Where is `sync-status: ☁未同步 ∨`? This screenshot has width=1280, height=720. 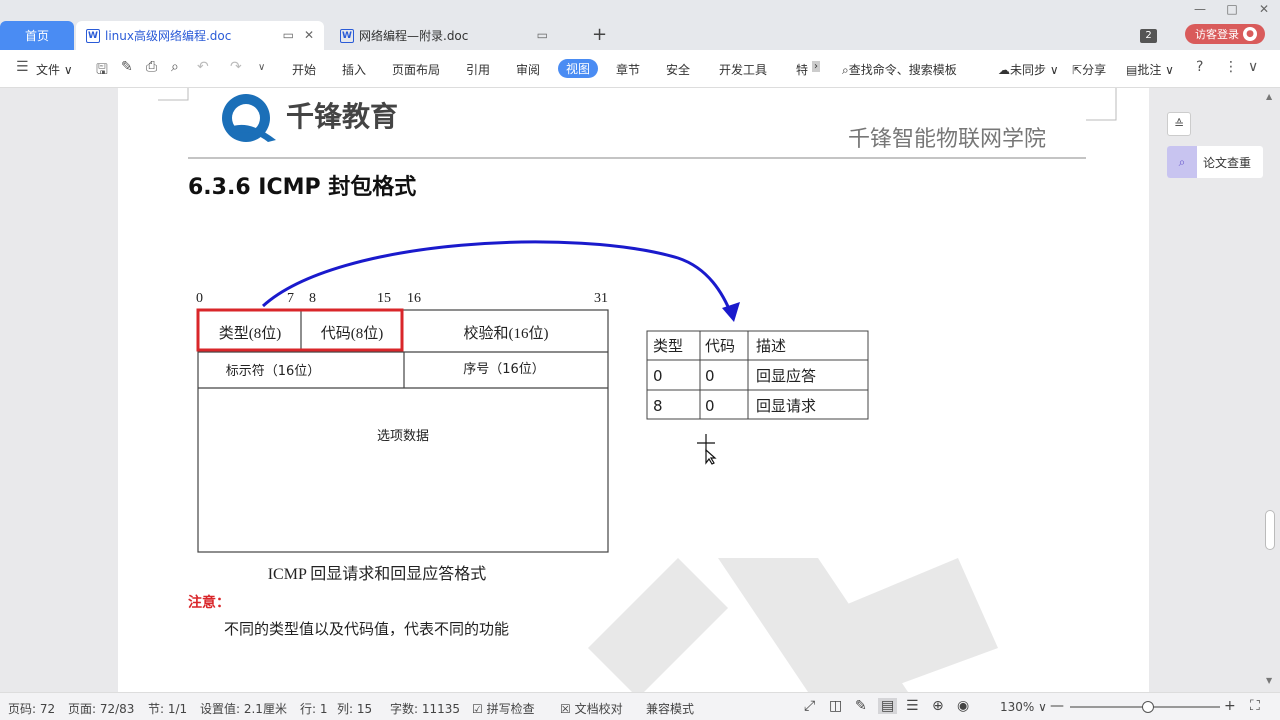
sync-status: ☁未同步 ∨ is located at coordinates (1028, 69).